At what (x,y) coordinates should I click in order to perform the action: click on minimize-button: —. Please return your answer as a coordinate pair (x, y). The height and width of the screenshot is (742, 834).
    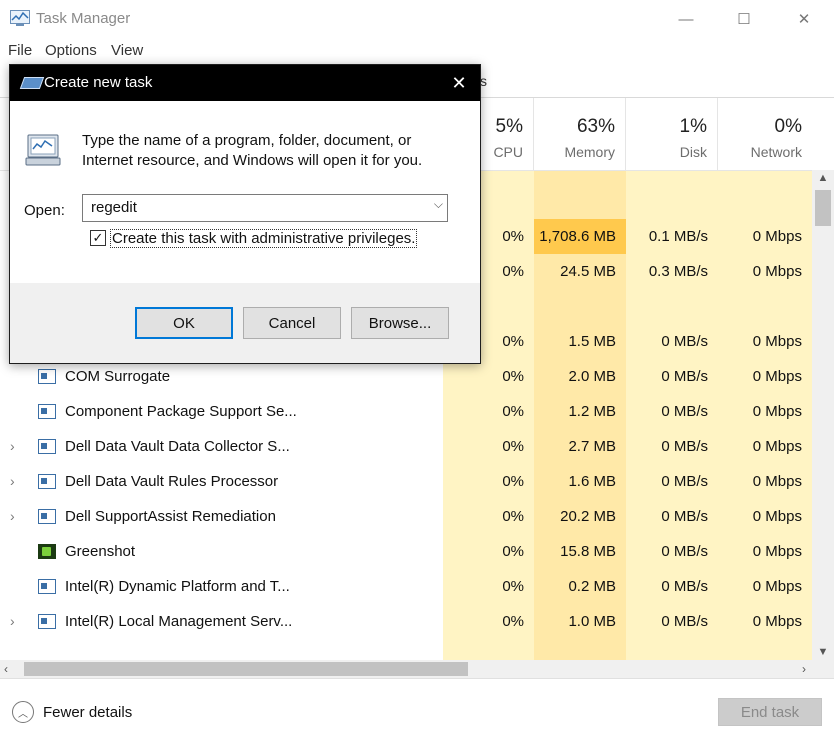
    Looking at the image, I should click on (686, 19).